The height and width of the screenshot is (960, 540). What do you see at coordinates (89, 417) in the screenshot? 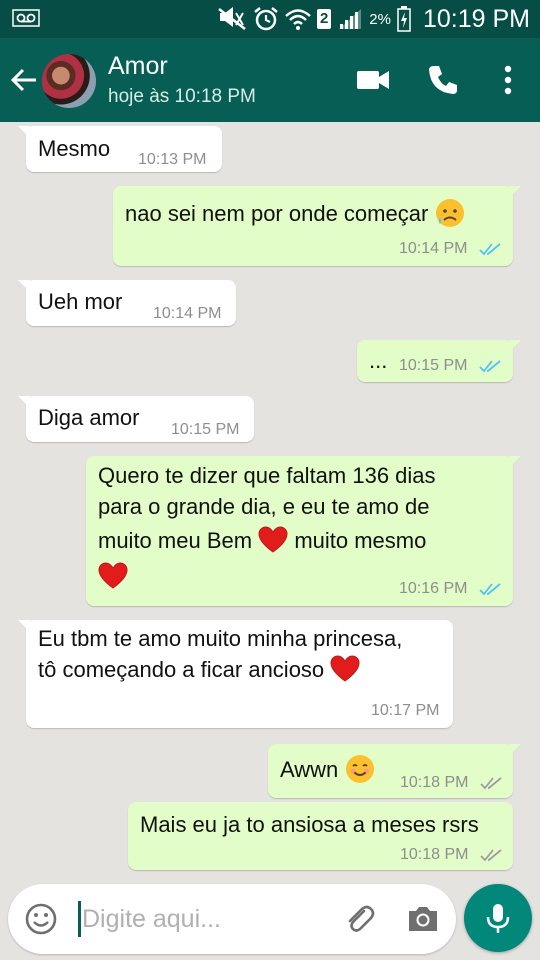
I see `message-text: Diga amor` at bounding box center [89, 417].